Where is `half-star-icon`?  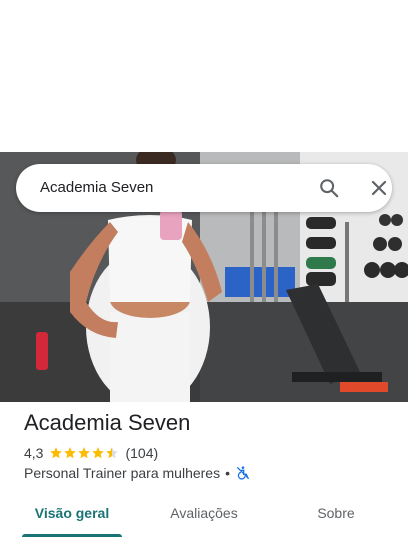
half-star-icon is located at coordinates (112, 453).